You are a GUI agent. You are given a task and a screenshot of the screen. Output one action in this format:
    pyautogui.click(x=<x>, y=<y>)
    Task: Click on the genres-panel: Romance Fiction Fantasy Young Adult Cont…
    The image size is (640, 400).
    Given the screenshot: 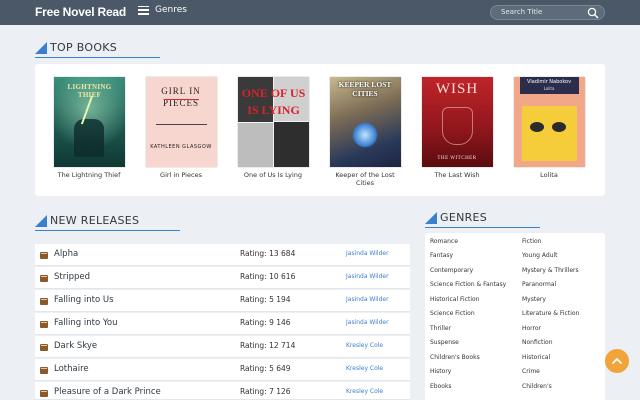 What is the action you would take?
    pyautogui.click(x=515, y=316)
    